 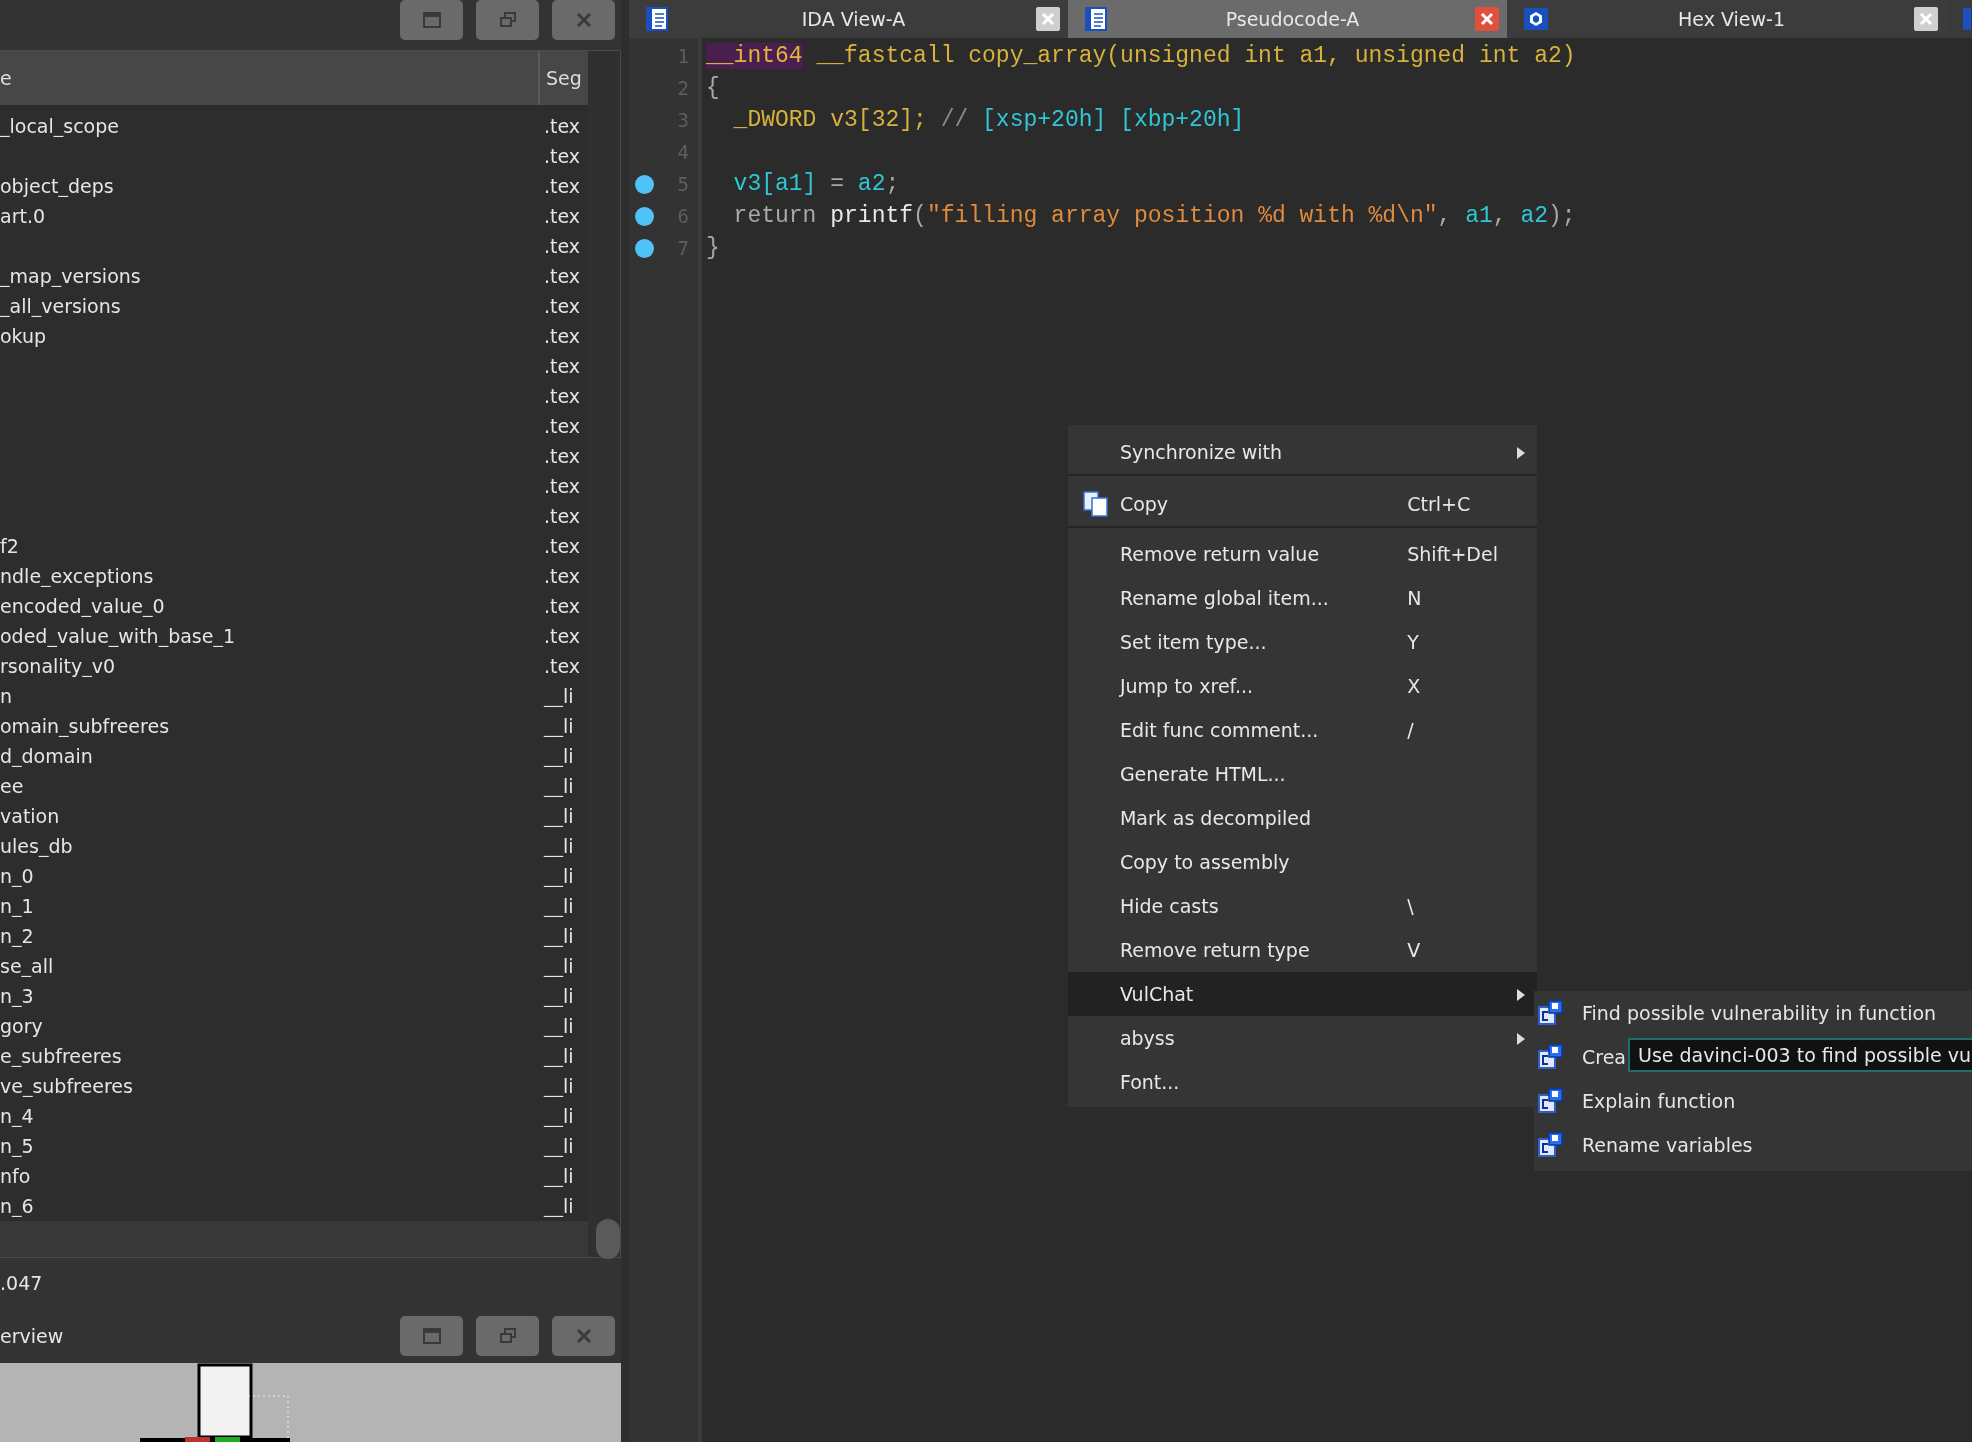 What do you see at coordinates (1302, 452) in the screenshot?
I see `menu-item: Synchronize with` at bounding box center [1302, 452].